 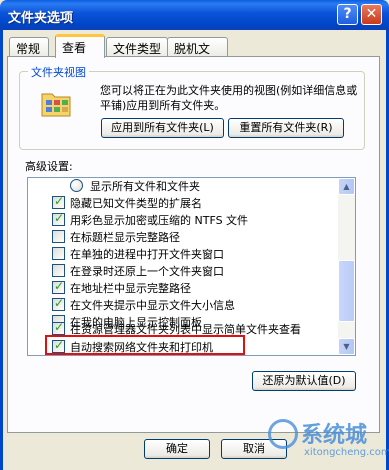 I want to click on option-label: 隐藏已知文件类型的扩展名, so click(x=136, y=203).